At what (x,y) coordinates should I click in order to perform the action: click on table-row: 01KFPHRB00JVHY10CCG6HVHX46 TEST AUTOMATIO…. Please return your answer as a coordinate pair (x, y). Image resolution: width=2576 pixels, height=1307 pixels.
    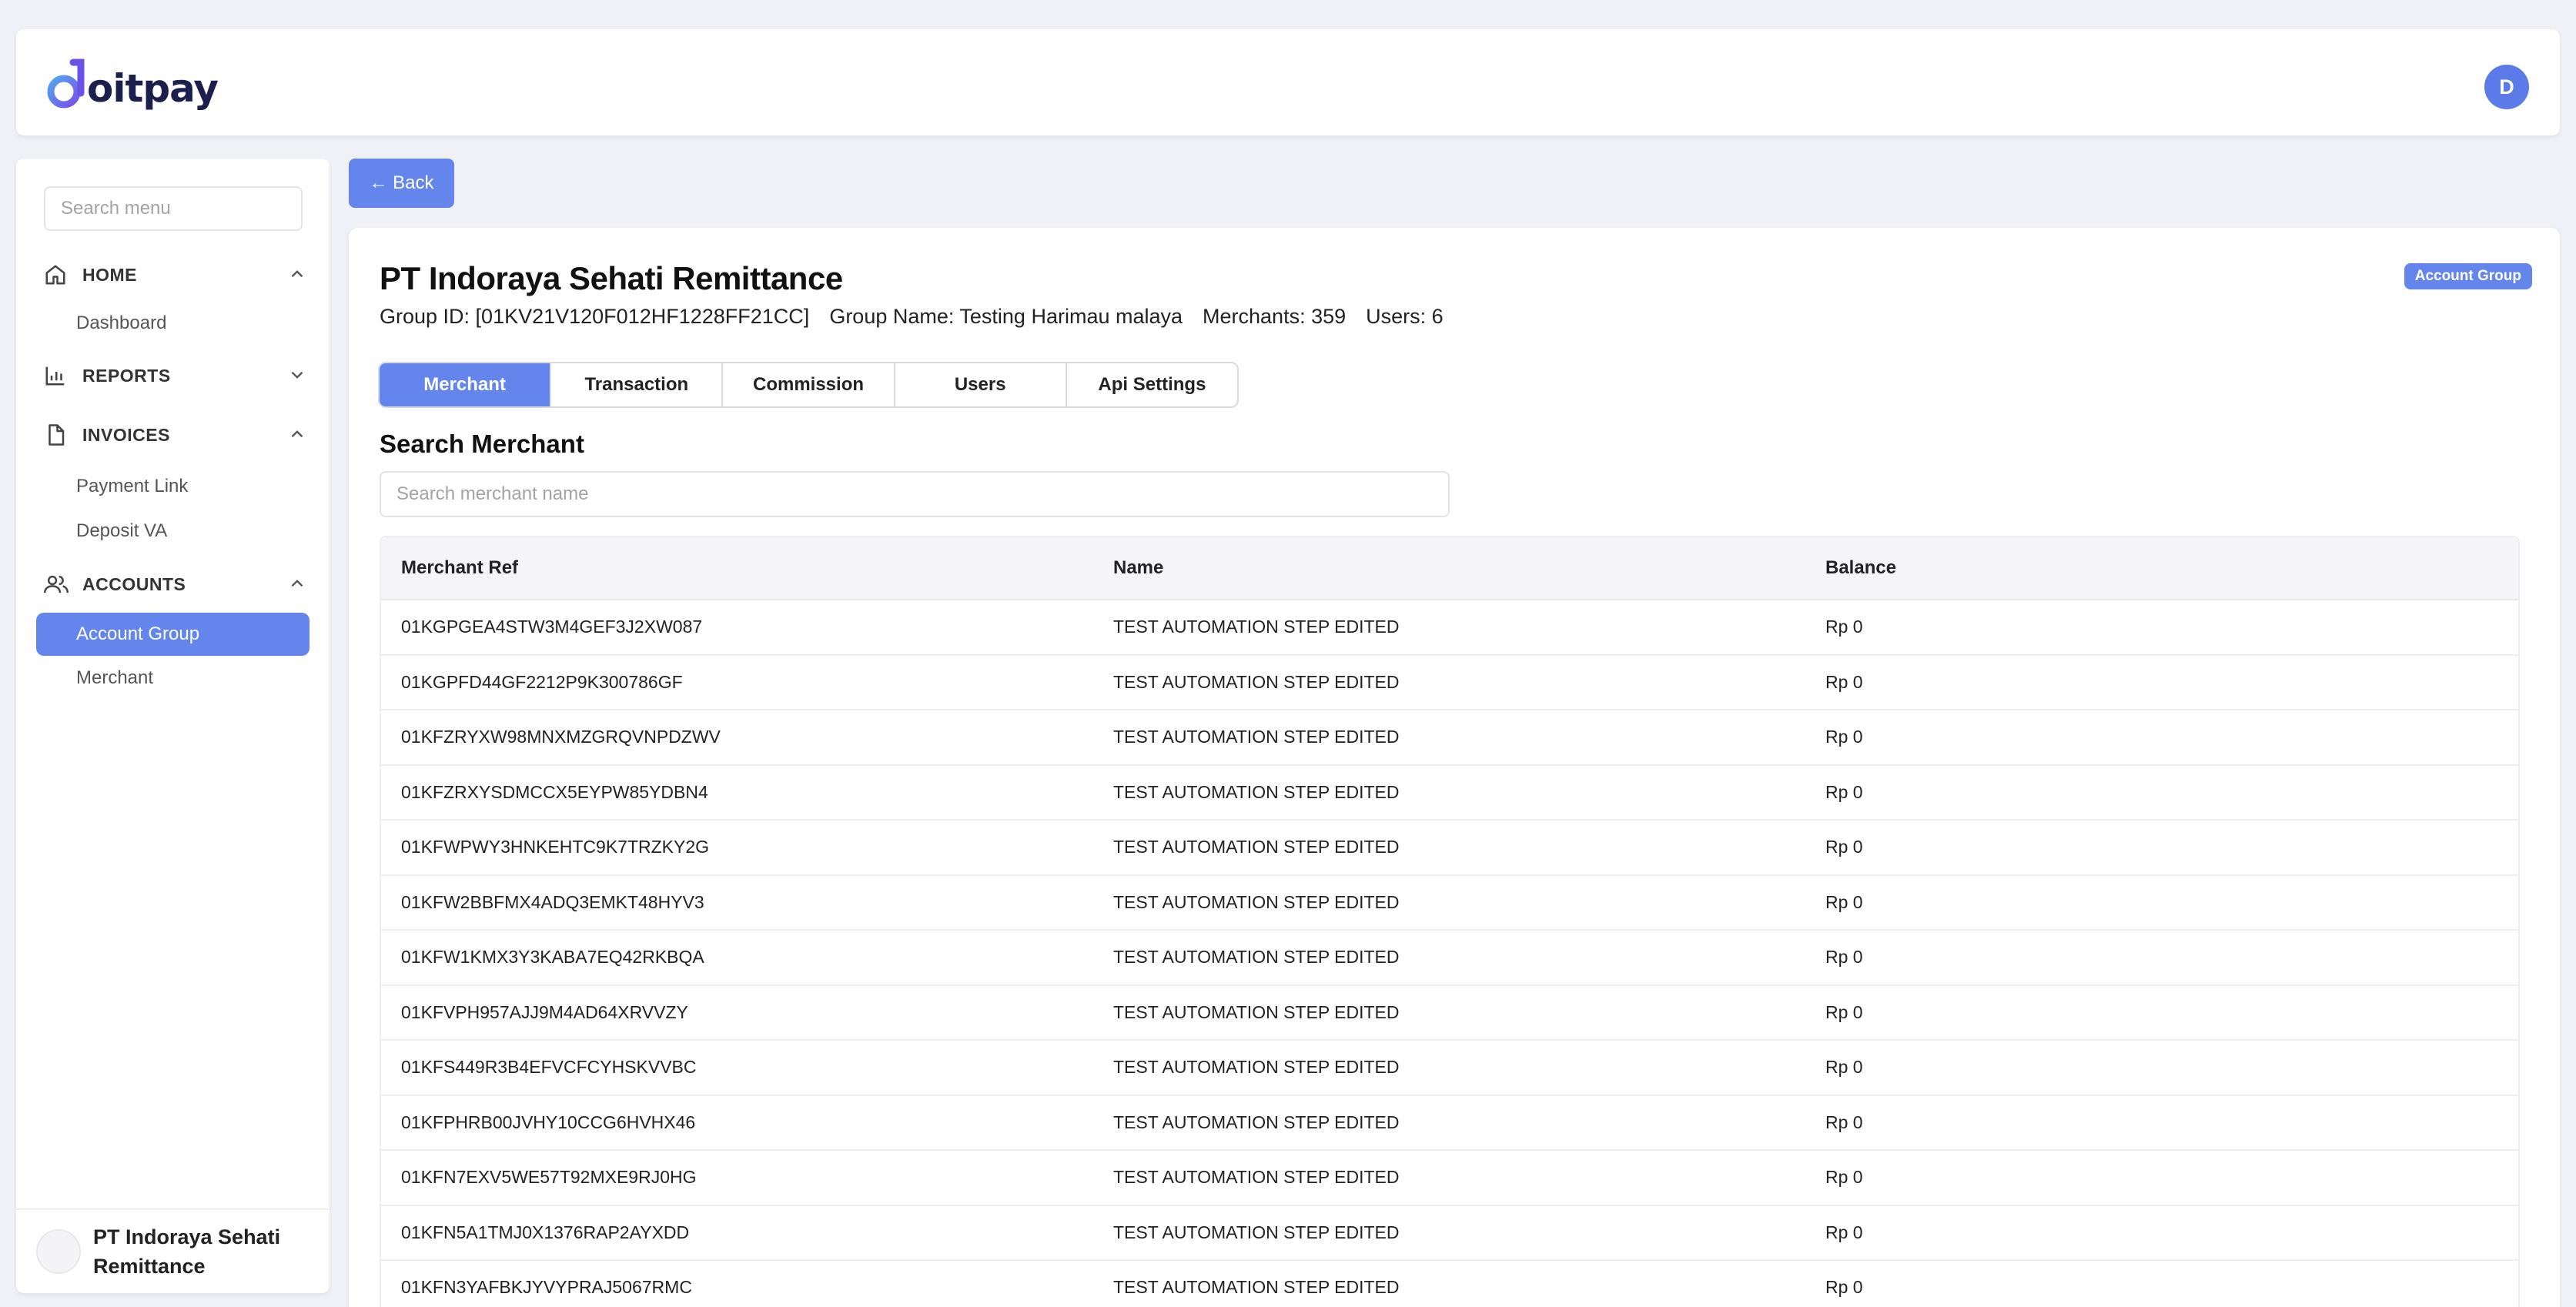
    Looking at the image, I should click on (1449, 1123).